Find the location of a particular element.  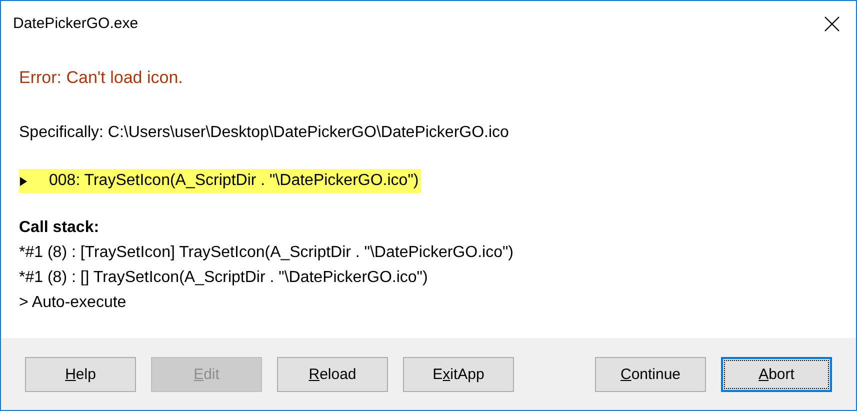

window-title: DatePickerGO.exe is located at coordinates (75, 23).